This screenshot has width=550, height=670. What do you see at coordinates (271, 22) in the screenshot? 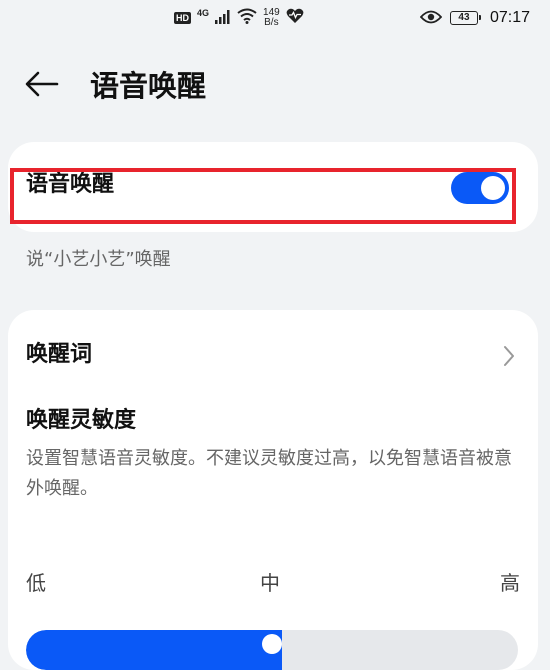
I see `network-speed-unit: B/s` at bounding box center [271, 22].